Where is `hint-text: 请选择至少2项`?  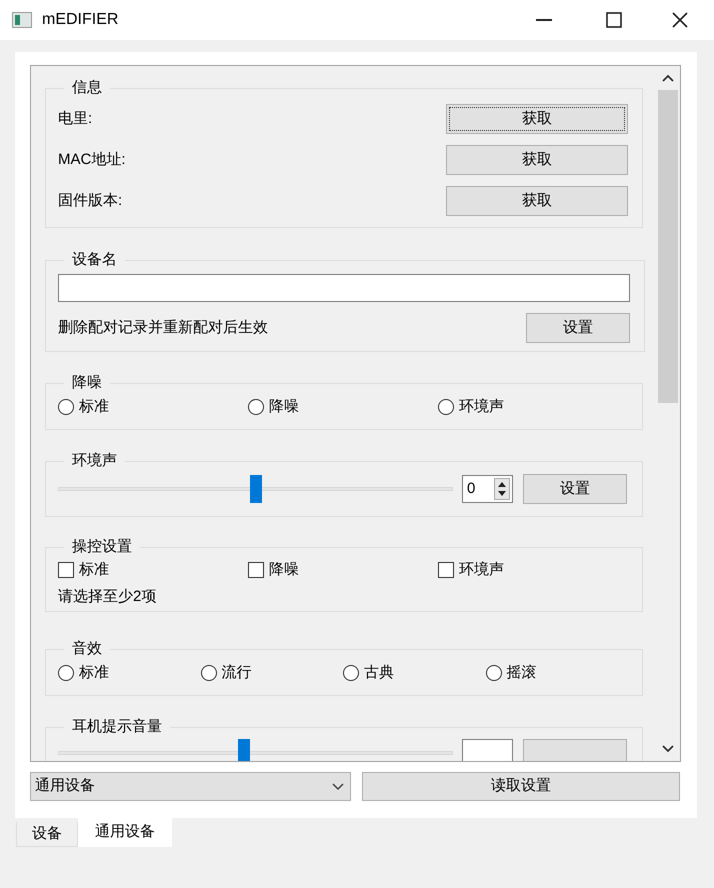
hint-text: 请选择至少2项 is located at coordinates (107, 596).